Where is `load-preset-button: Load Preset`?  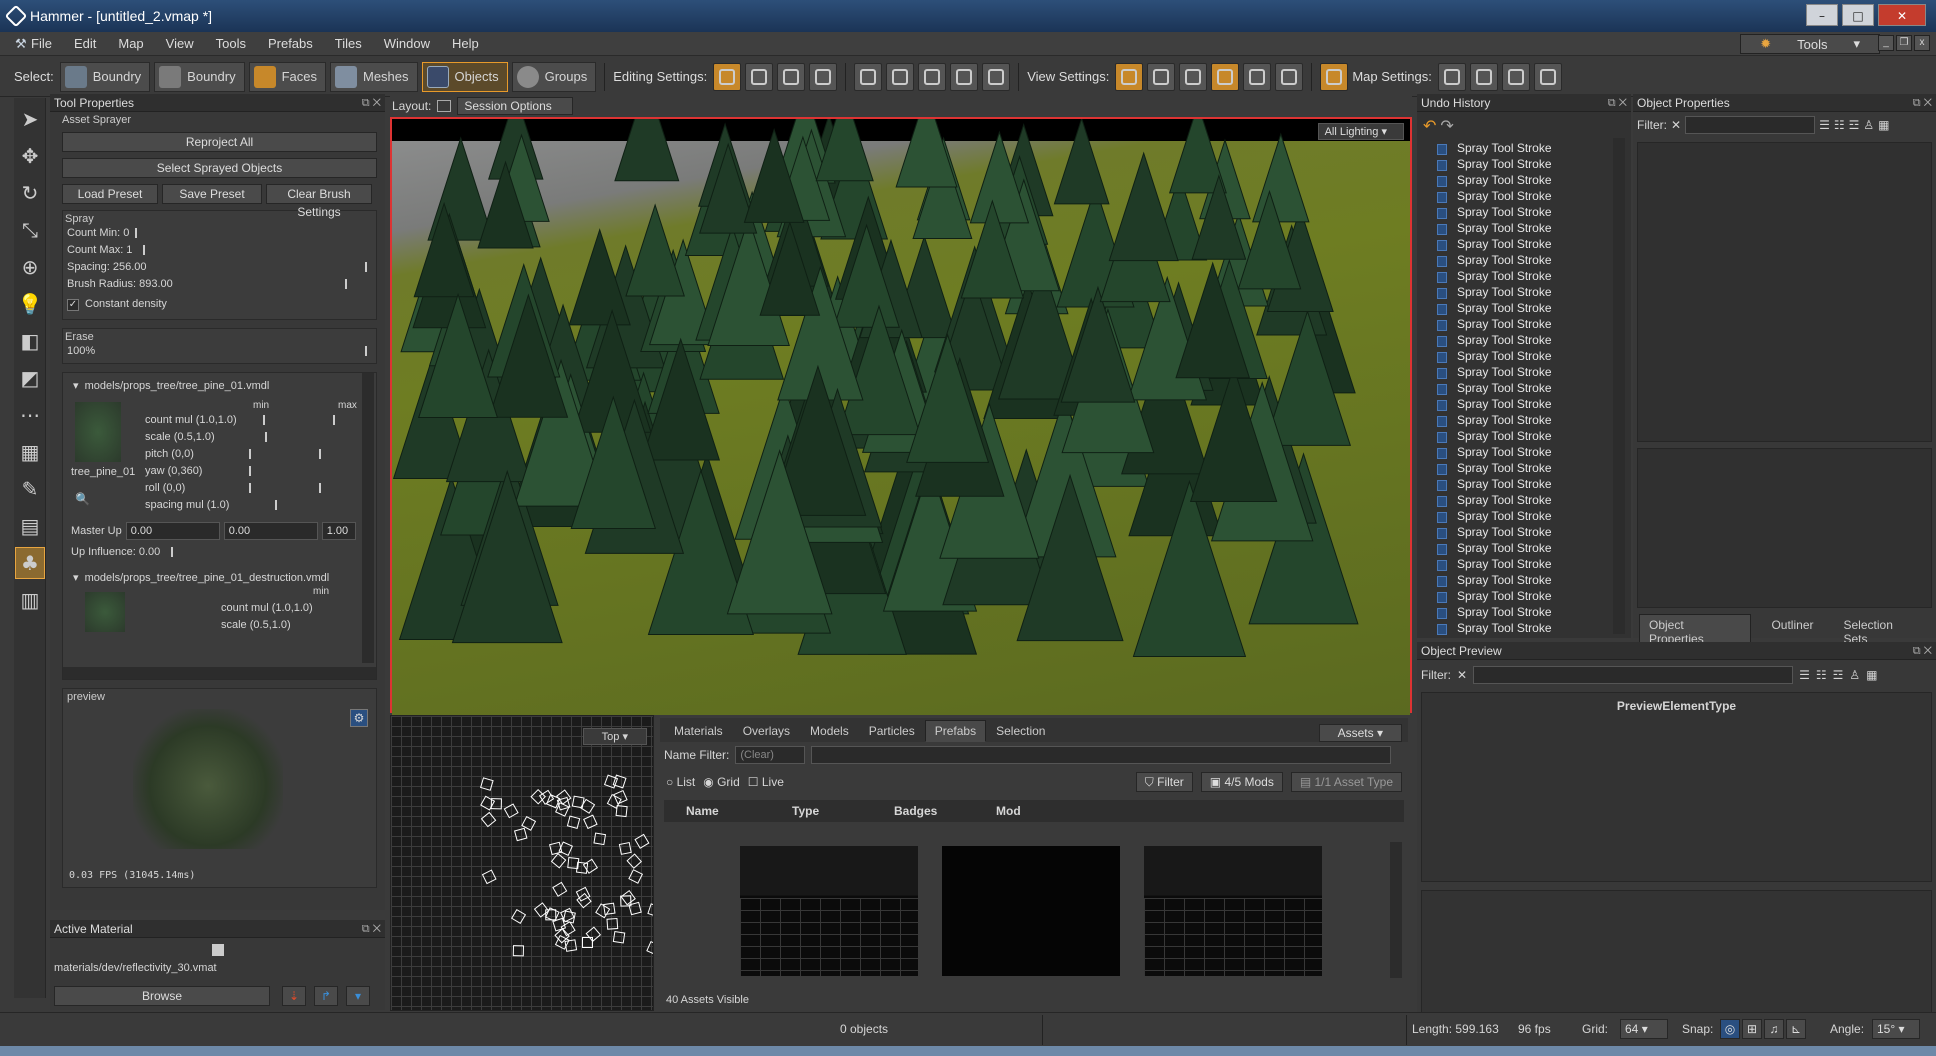 load-preset-button: Load Preset is located at coordinates (110, 194).